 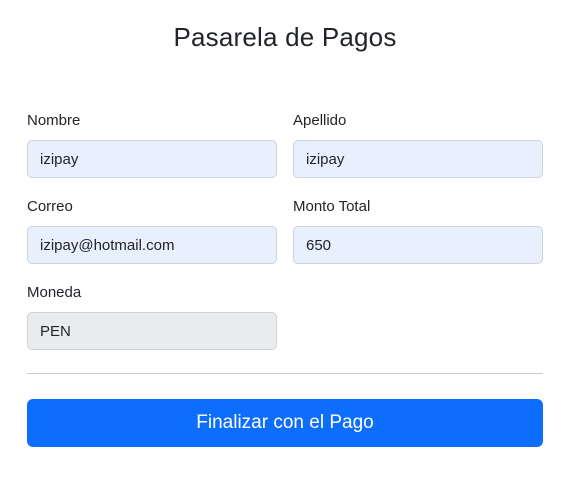 I want to click on nombre-label: Nombre, so click(x=54, y=120).